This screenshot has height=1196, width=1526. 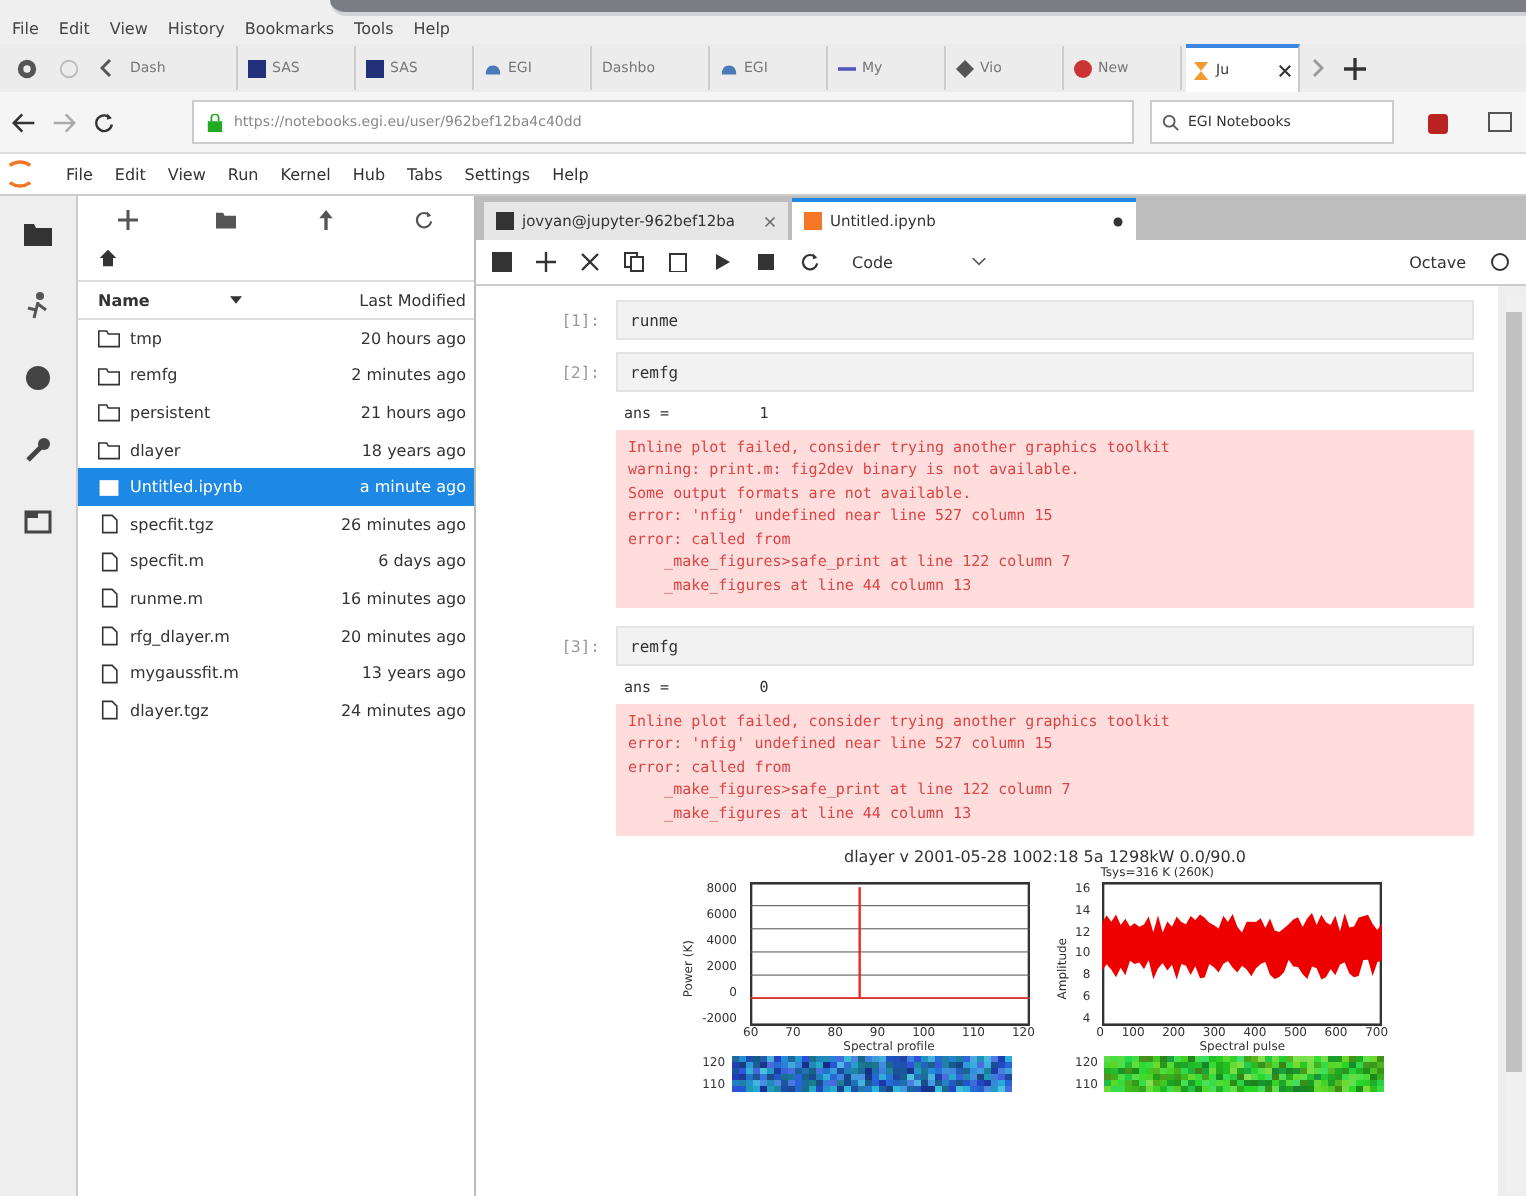 What do you see at coordinates (1083, 68) in the screenshot?
I see `circle-icon` at bounding box center [1083, 68].